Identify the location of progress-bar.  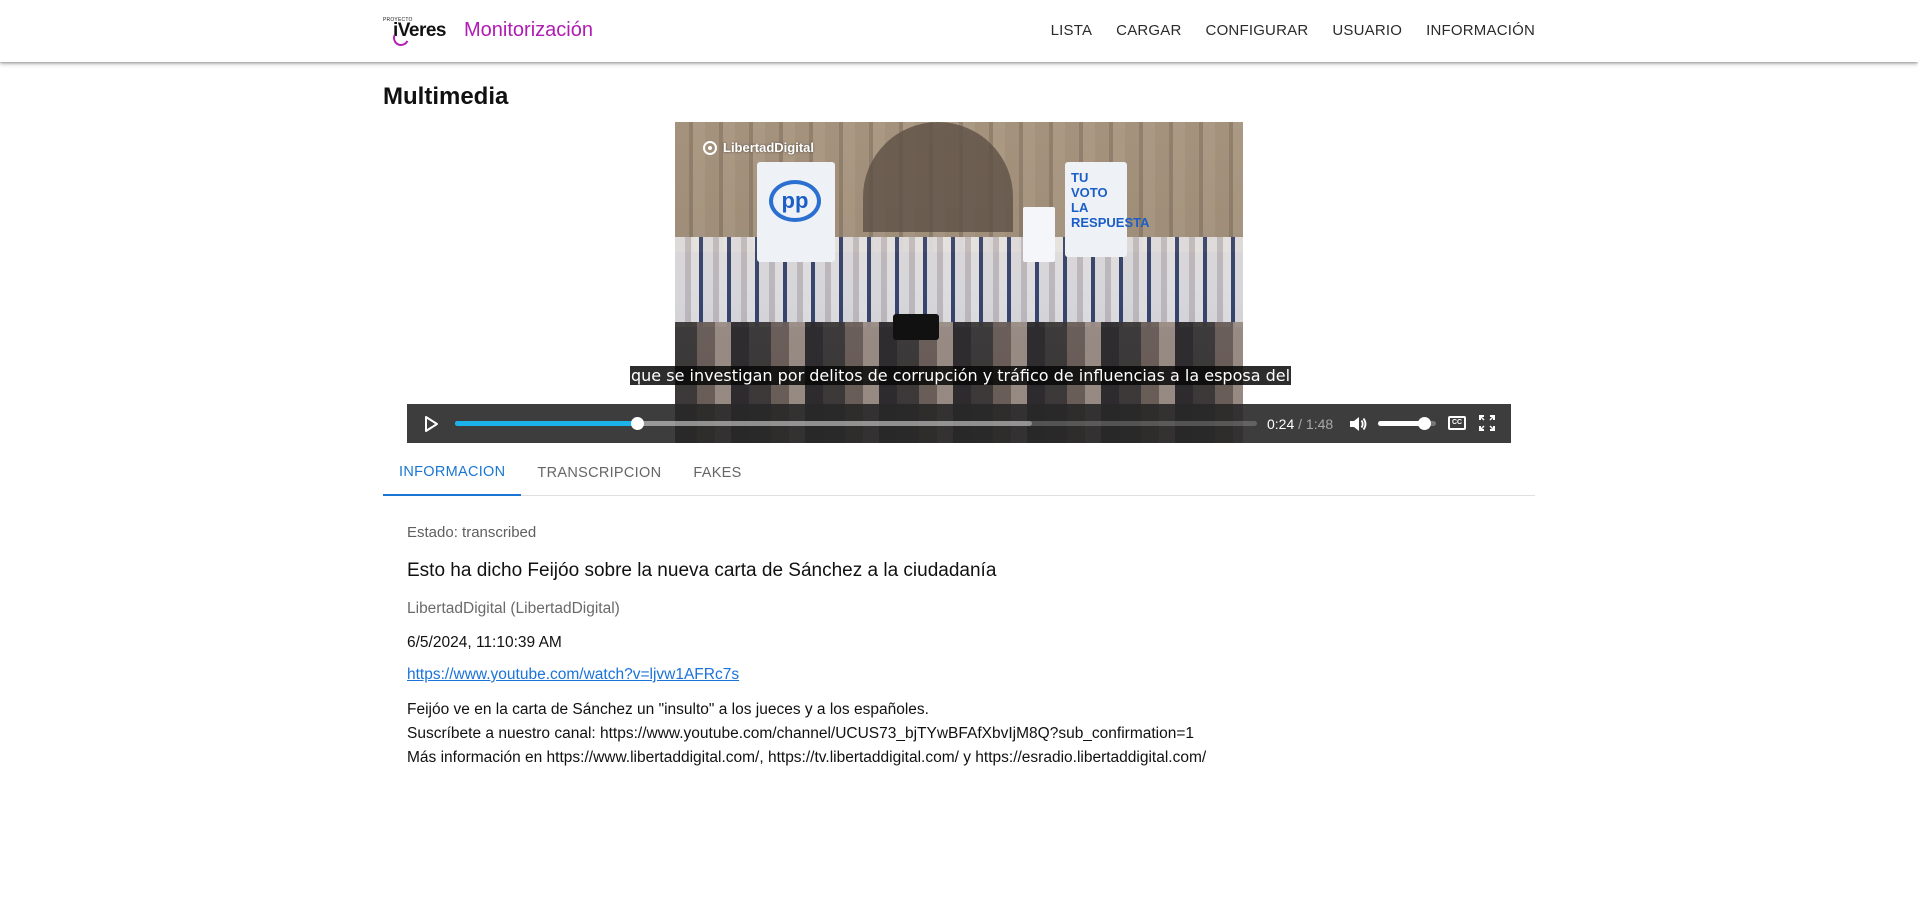
(856, 423).